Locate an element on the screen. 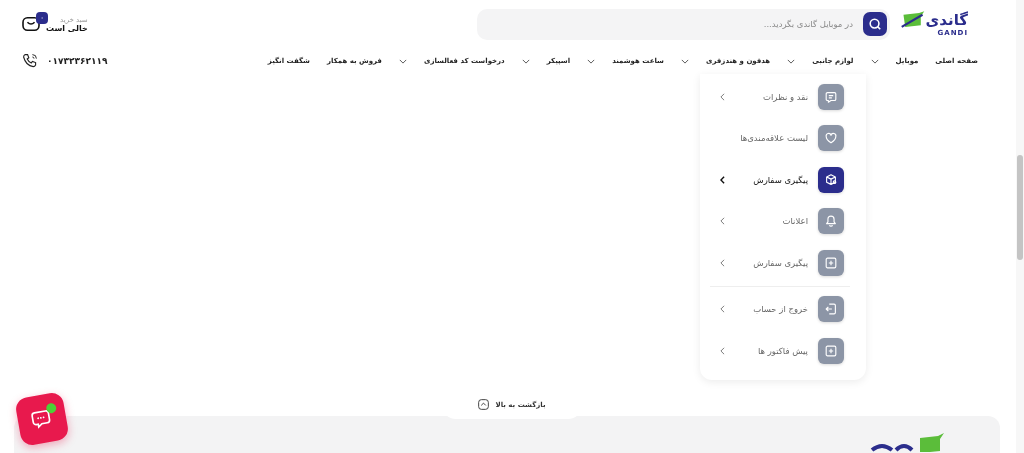 This screenshot has height=453, width=1024. bell-icon is located at coordinates (831, 221).